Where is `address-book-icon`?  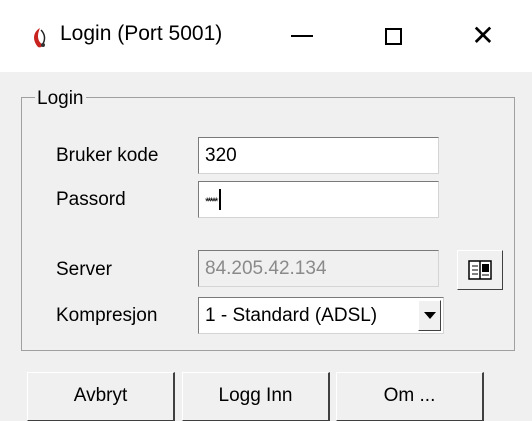
address-book-icon is located at coordinates (480, 270).